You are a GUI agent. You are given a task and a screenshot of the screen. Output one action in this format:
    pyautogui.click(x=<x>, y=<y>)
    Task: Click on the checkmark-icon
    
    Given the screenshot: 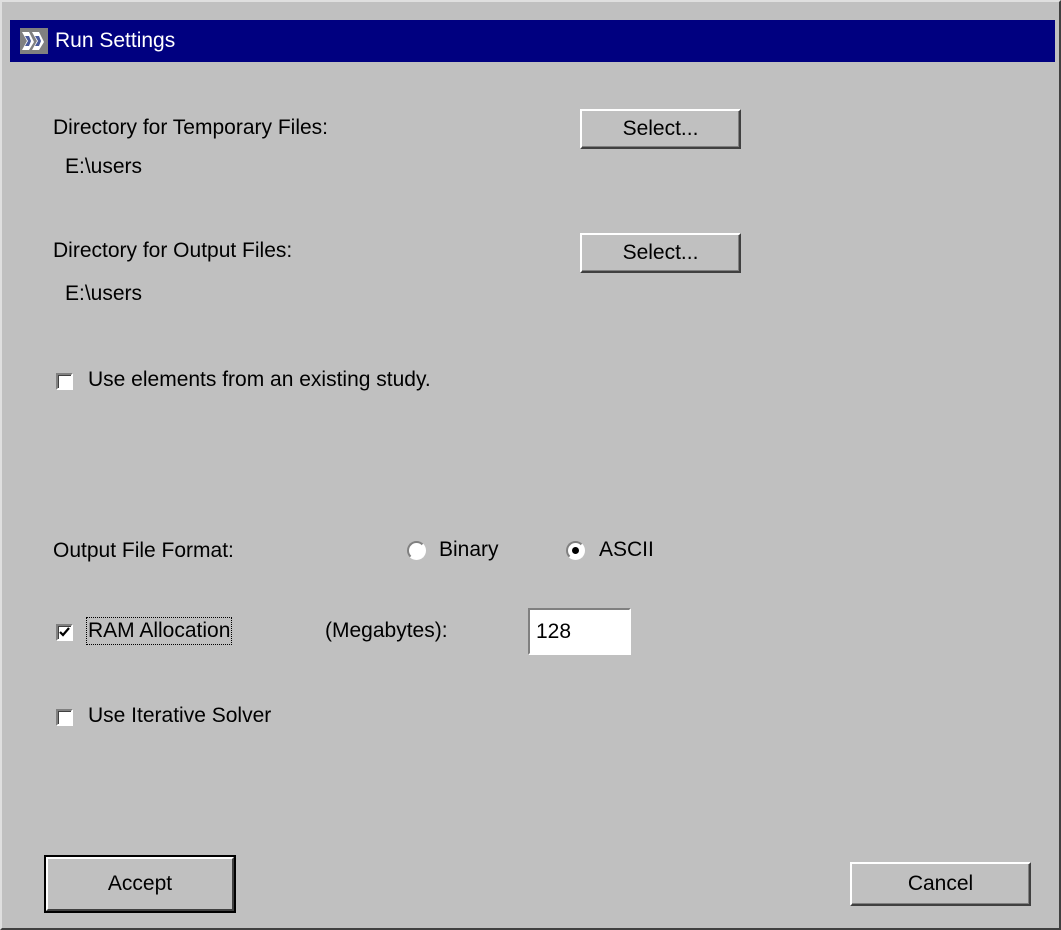 What is the action you would take?
    pyautogui.click(x=64, y=632)
    